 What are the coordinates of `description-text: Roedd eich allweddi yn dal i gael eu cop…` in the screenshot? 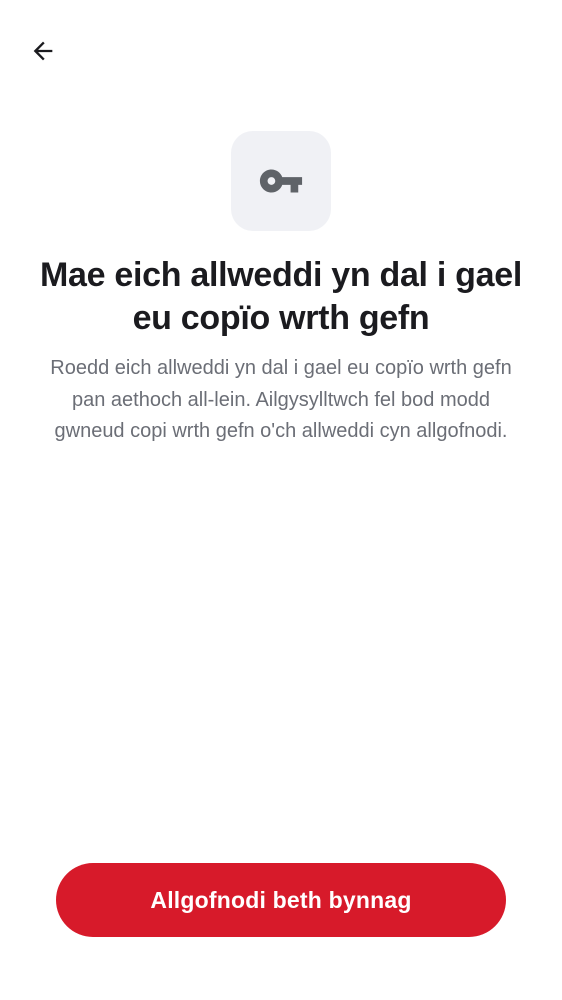 It's located at (281, 399).